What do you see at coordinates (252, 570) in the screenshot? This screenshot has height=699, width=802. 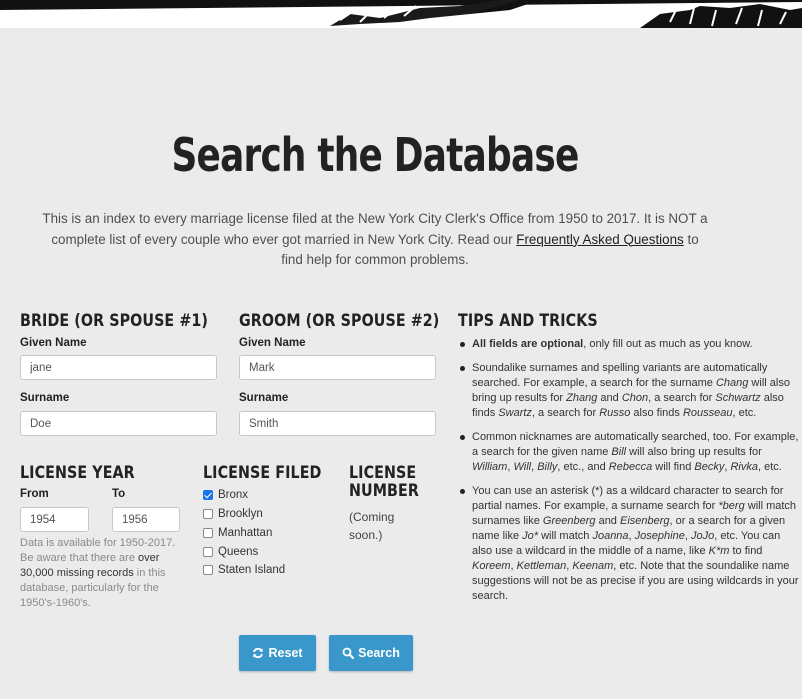 I see `staten-island-label: Staten Island` at bounding box center [252, 570].